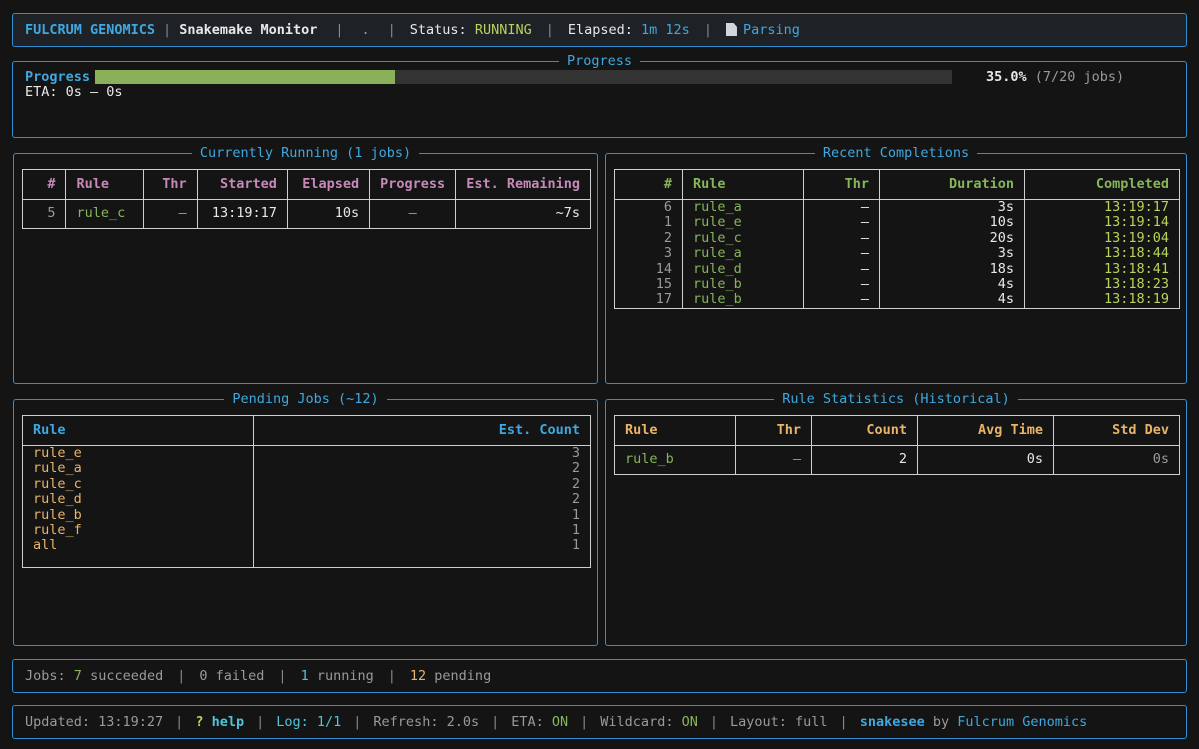 The width and height of the screenshot is (1199, 749). What do you see at coordinates (1022, 722) in the screenshot?
I see `company-name: Fulcrum Genomics` at bounding box center [1022, 722].